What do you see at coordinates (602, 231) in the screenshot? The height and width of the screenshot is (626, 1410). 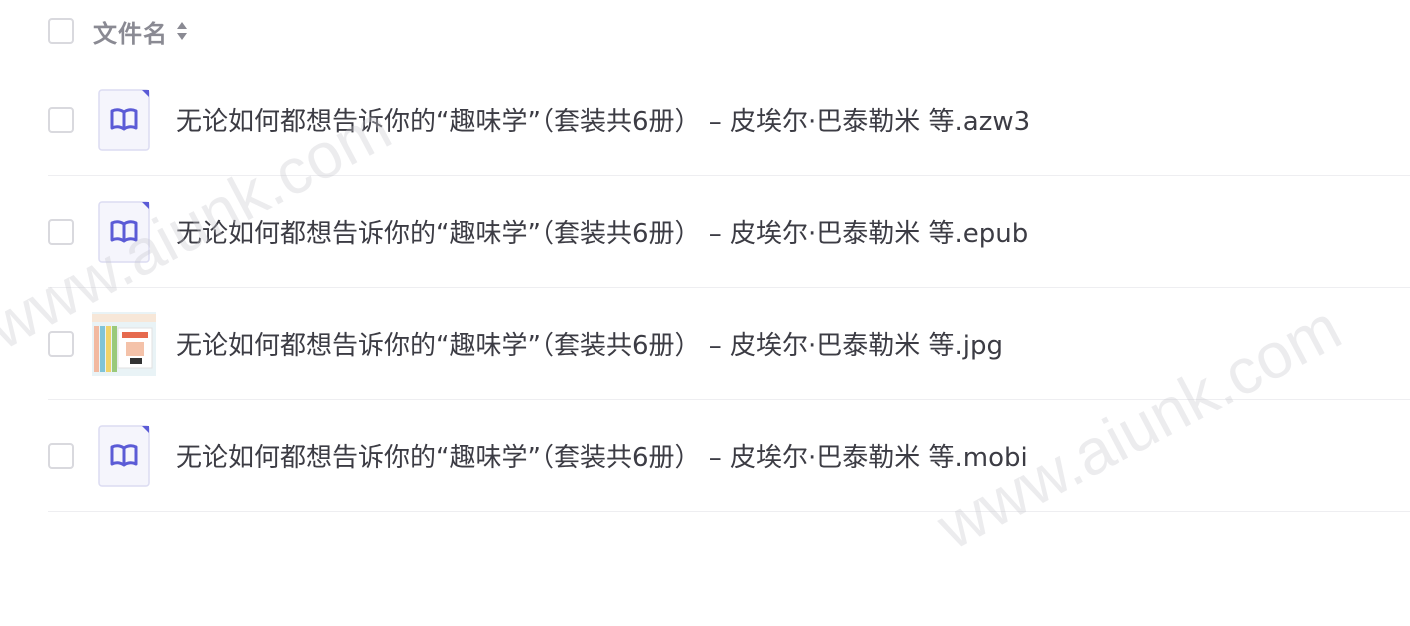 I see `file-name: 无论如何都想告诉你的“趣味学”（套装共6册） – 皮埃尔·巴泰勒米 等.epub` at bounding box center [602, 231].